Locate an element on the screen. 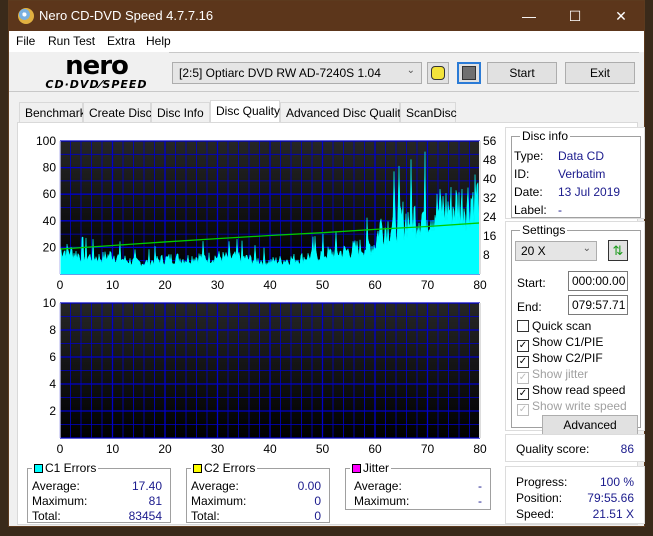 This screenshot has height=536, width=653. disc-date-label: Date: is located at coordinates (528, 192).